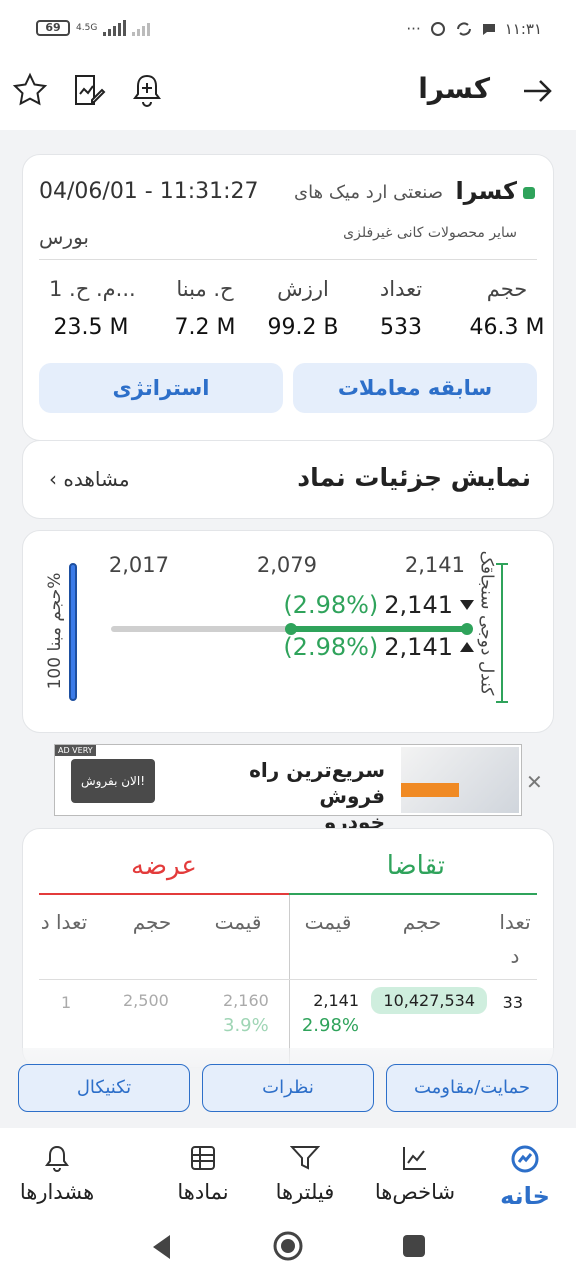  Describe the element at coordinates (474, 29) in the screenshot. I see `status-right-group: ··· ۱۱:۳۱` at that location.